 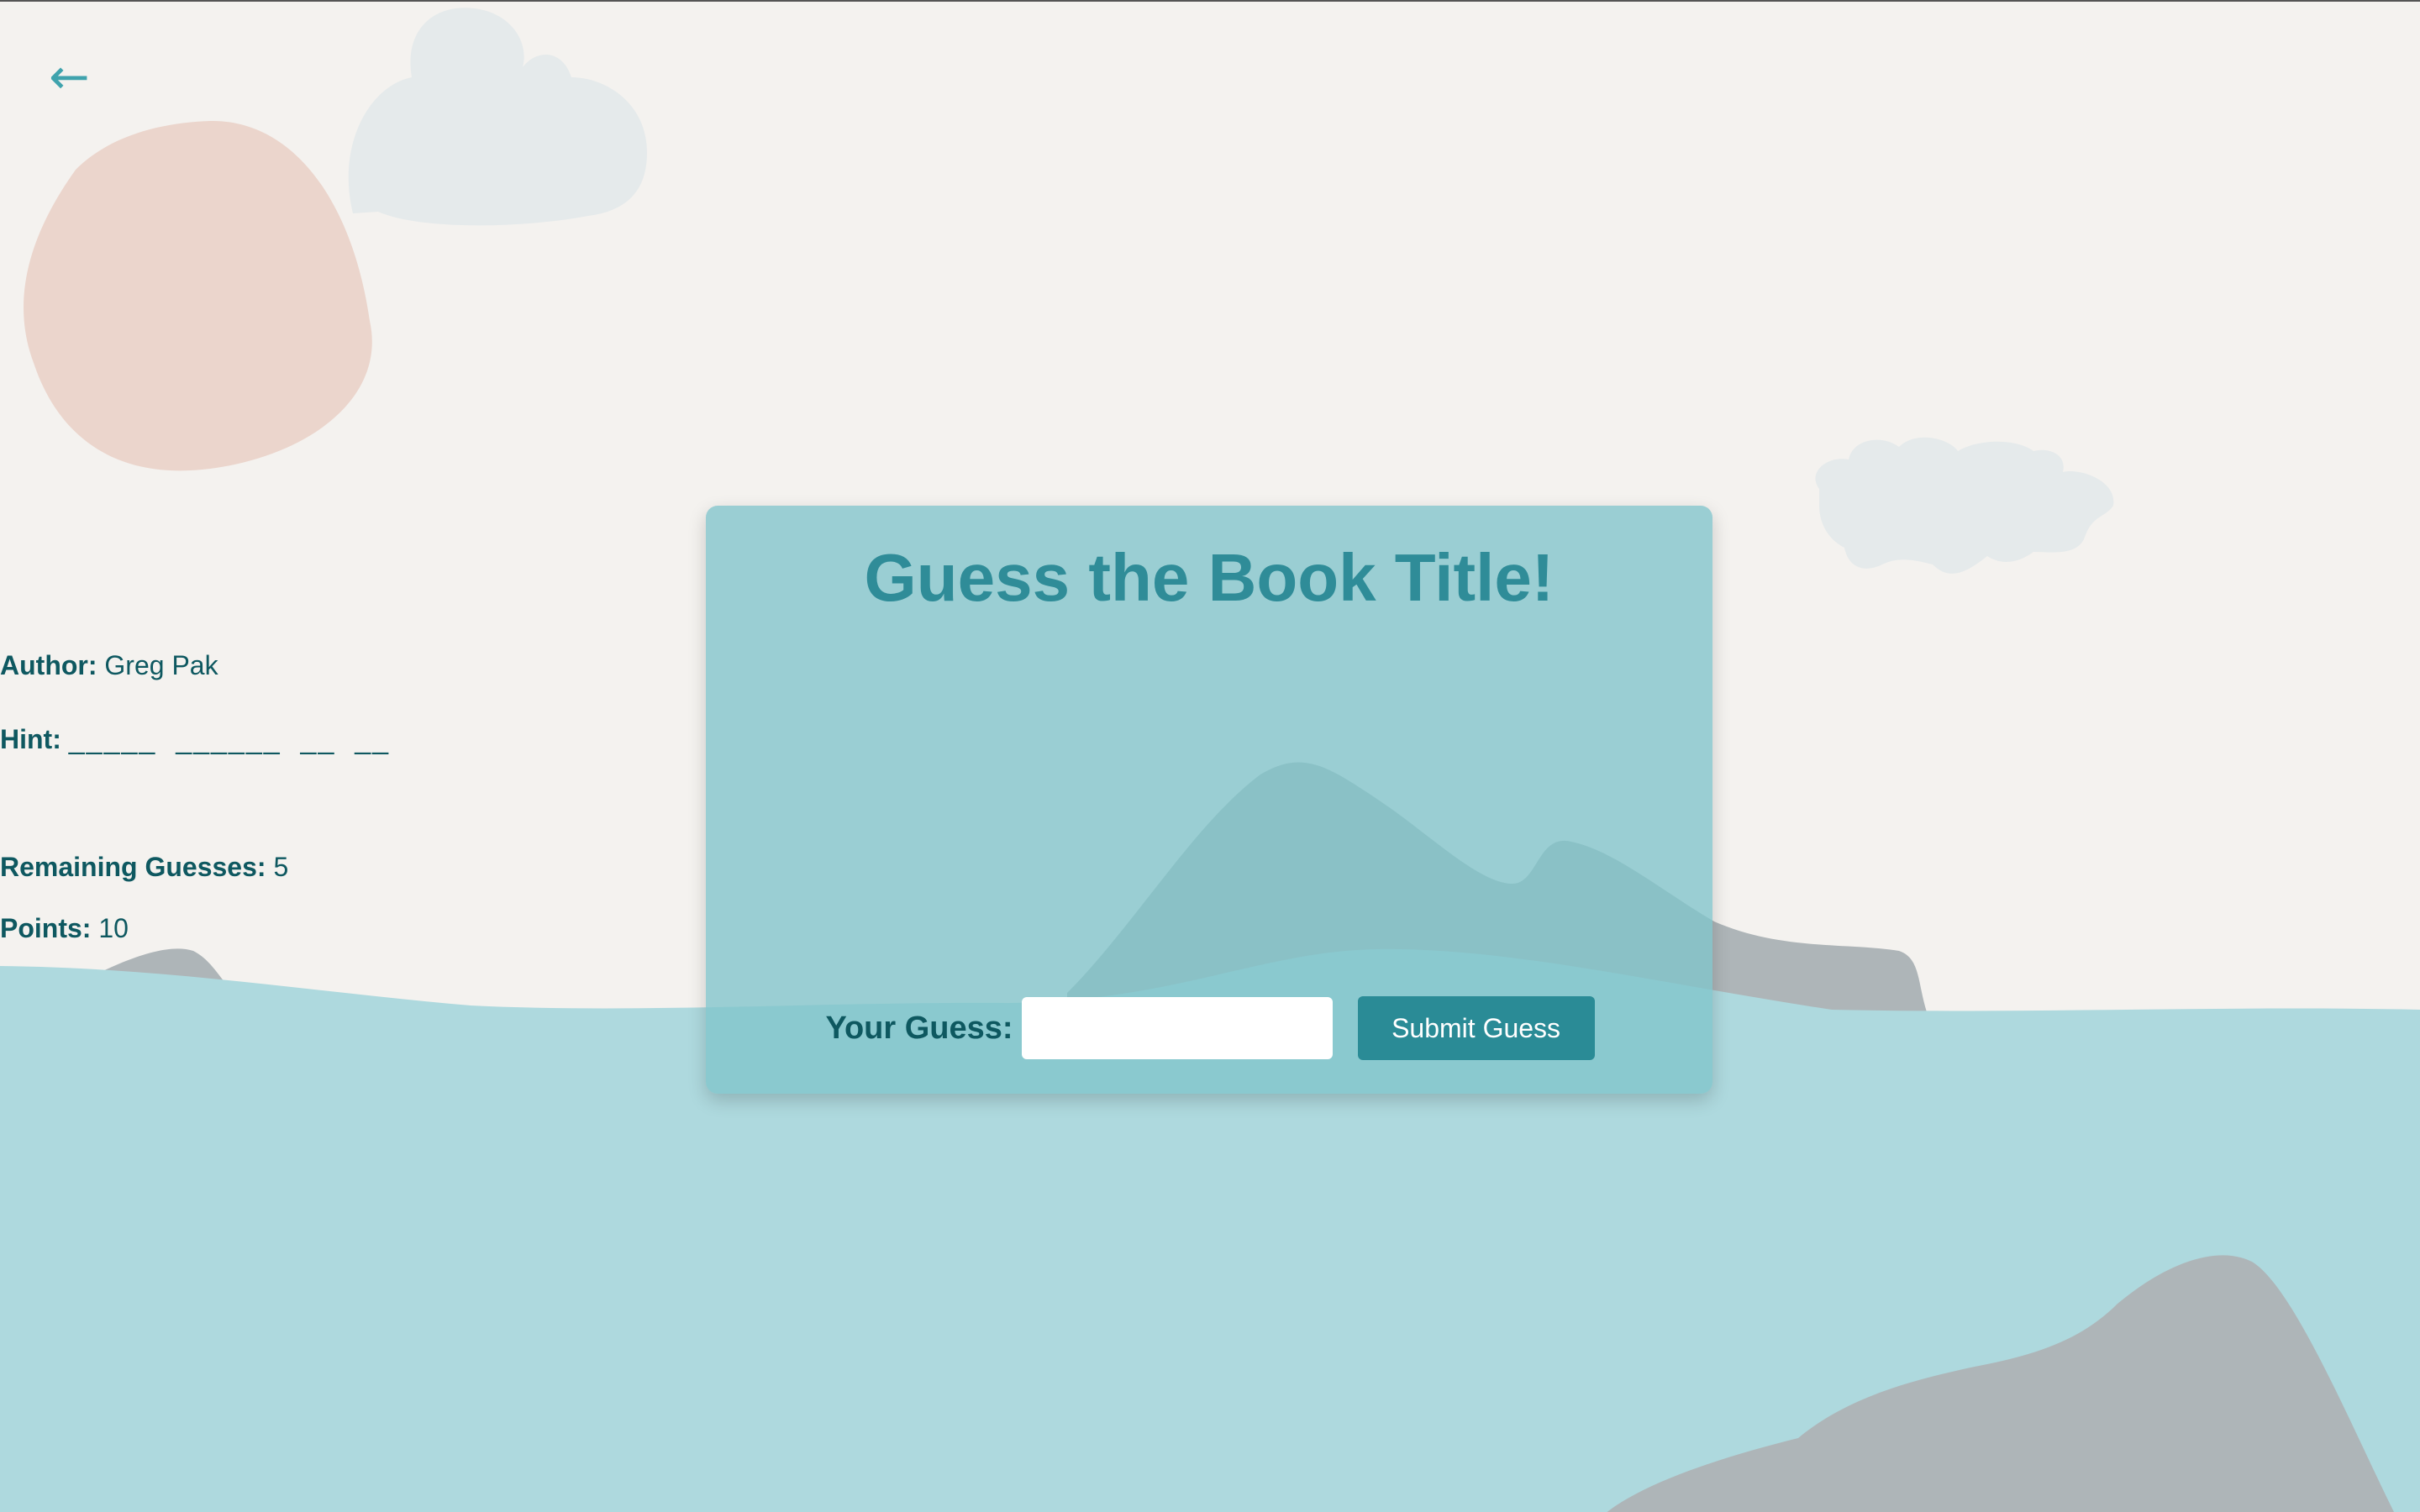 I want to click on submit-guess-button: Submit Guess, so click(x=1476, y=1028).